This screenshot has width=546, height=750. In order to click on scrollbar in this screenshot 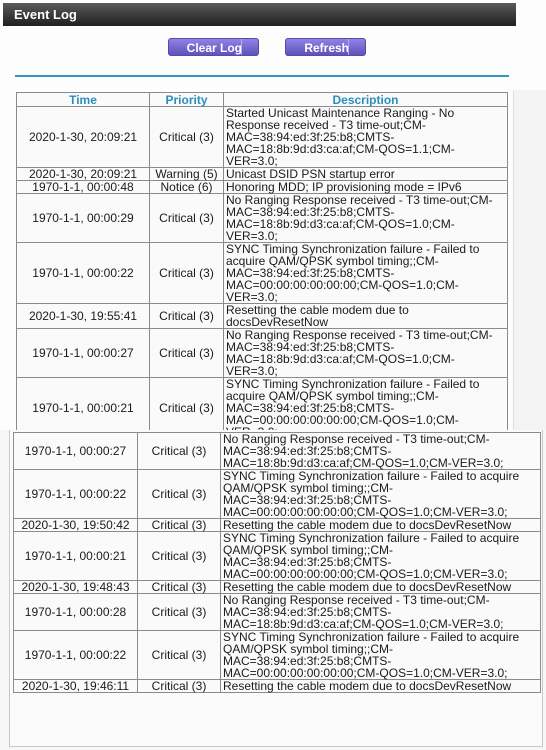, I will do `click(529, 260)`.